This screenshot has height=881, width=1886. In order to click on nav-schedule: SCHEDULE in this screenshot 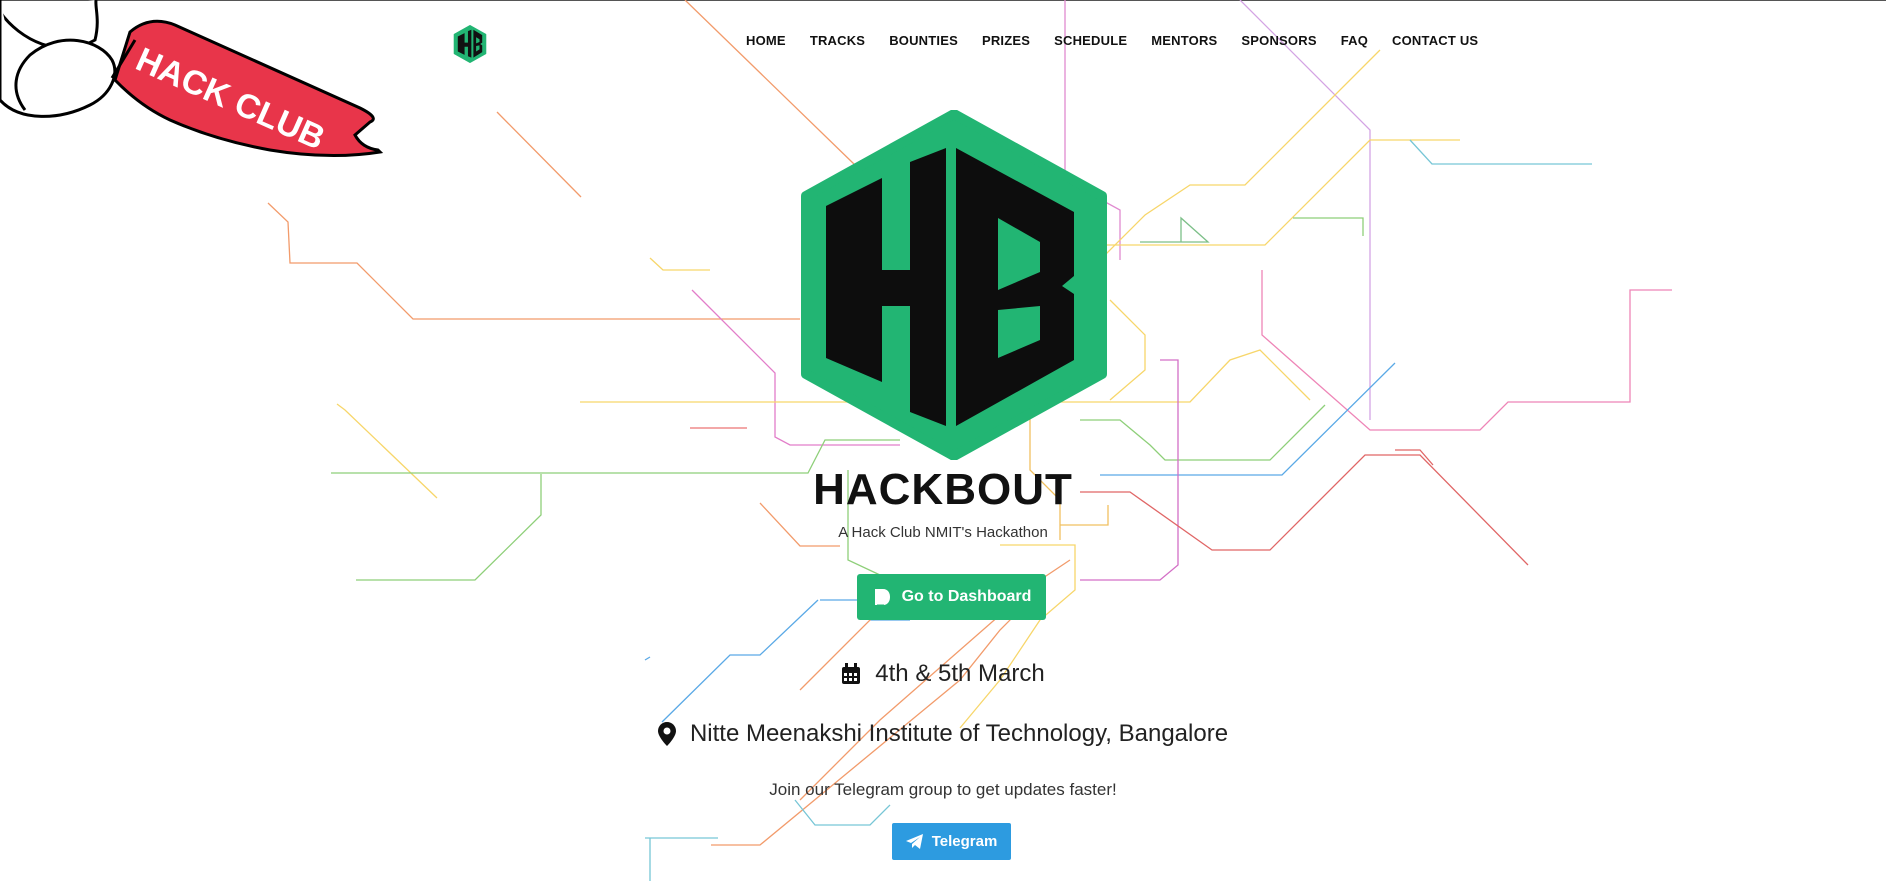, I will do `click(1090, 40)`.